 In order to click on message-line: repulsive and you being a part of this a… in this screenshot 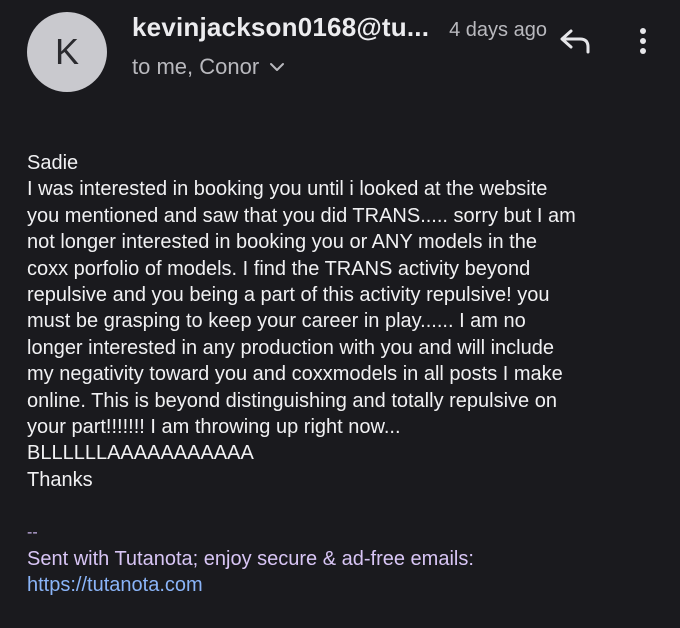, I will do `click(288, 295)`.